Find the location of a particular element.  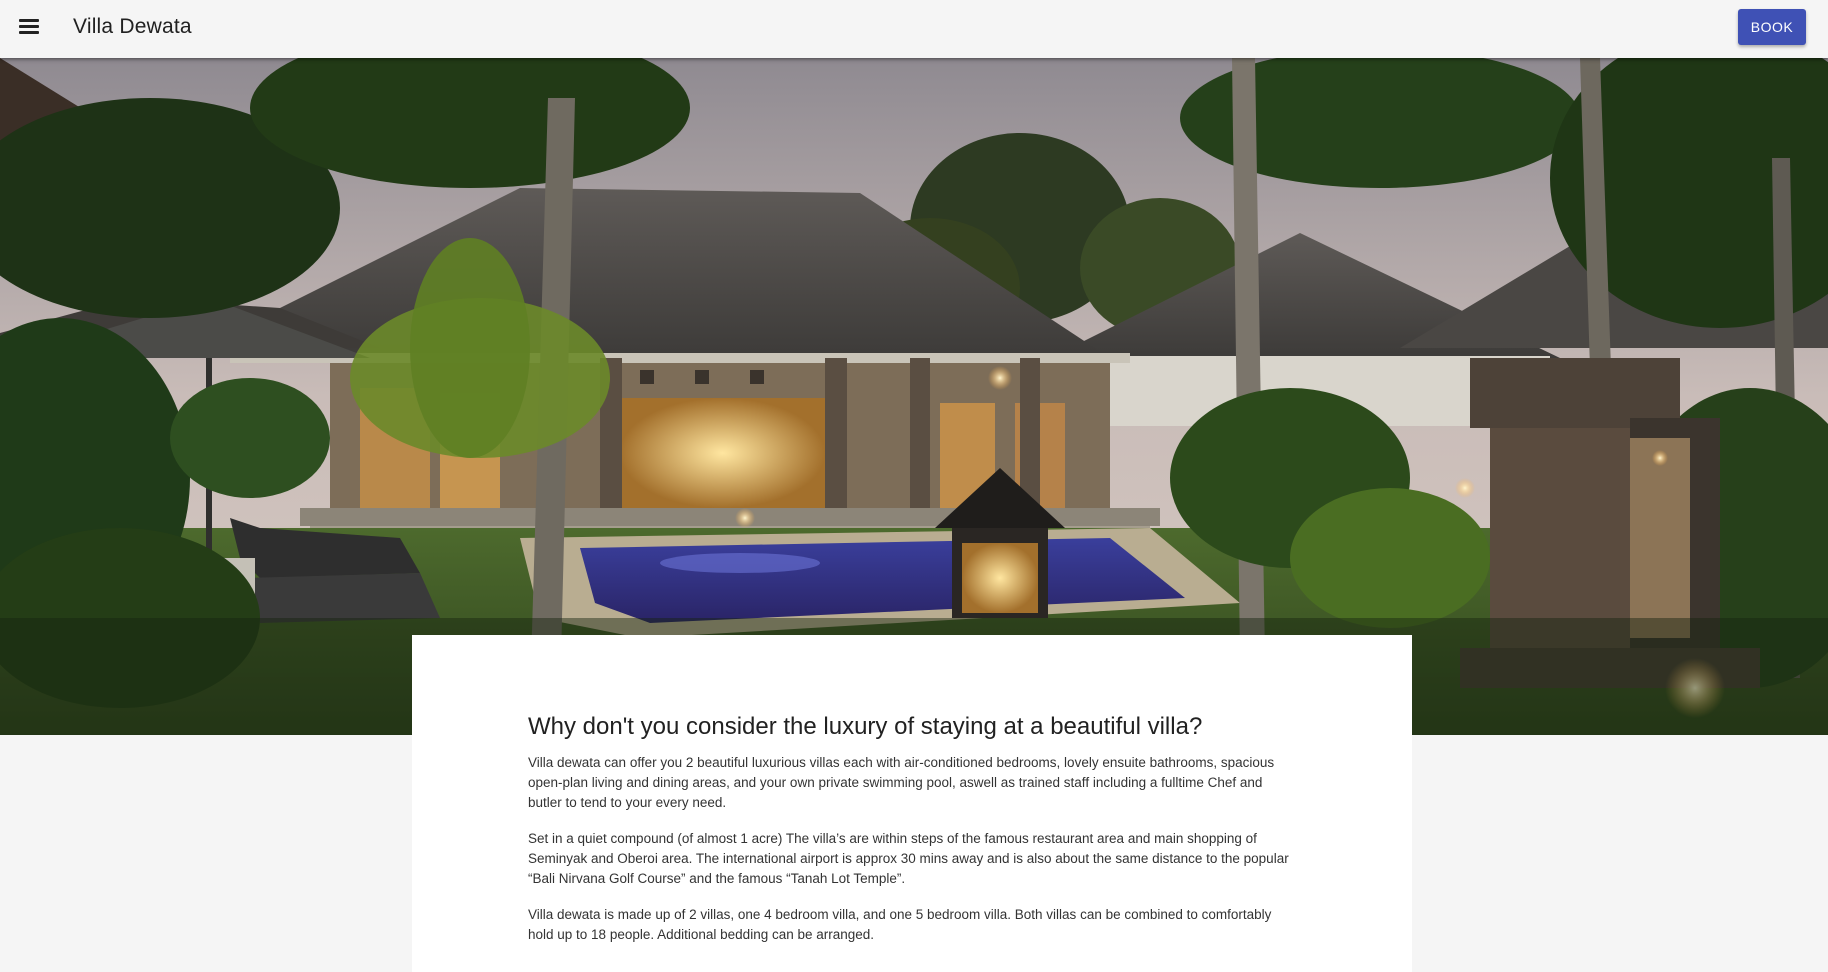

app-title: Villa Dewata is located at coordinates (132, 26).